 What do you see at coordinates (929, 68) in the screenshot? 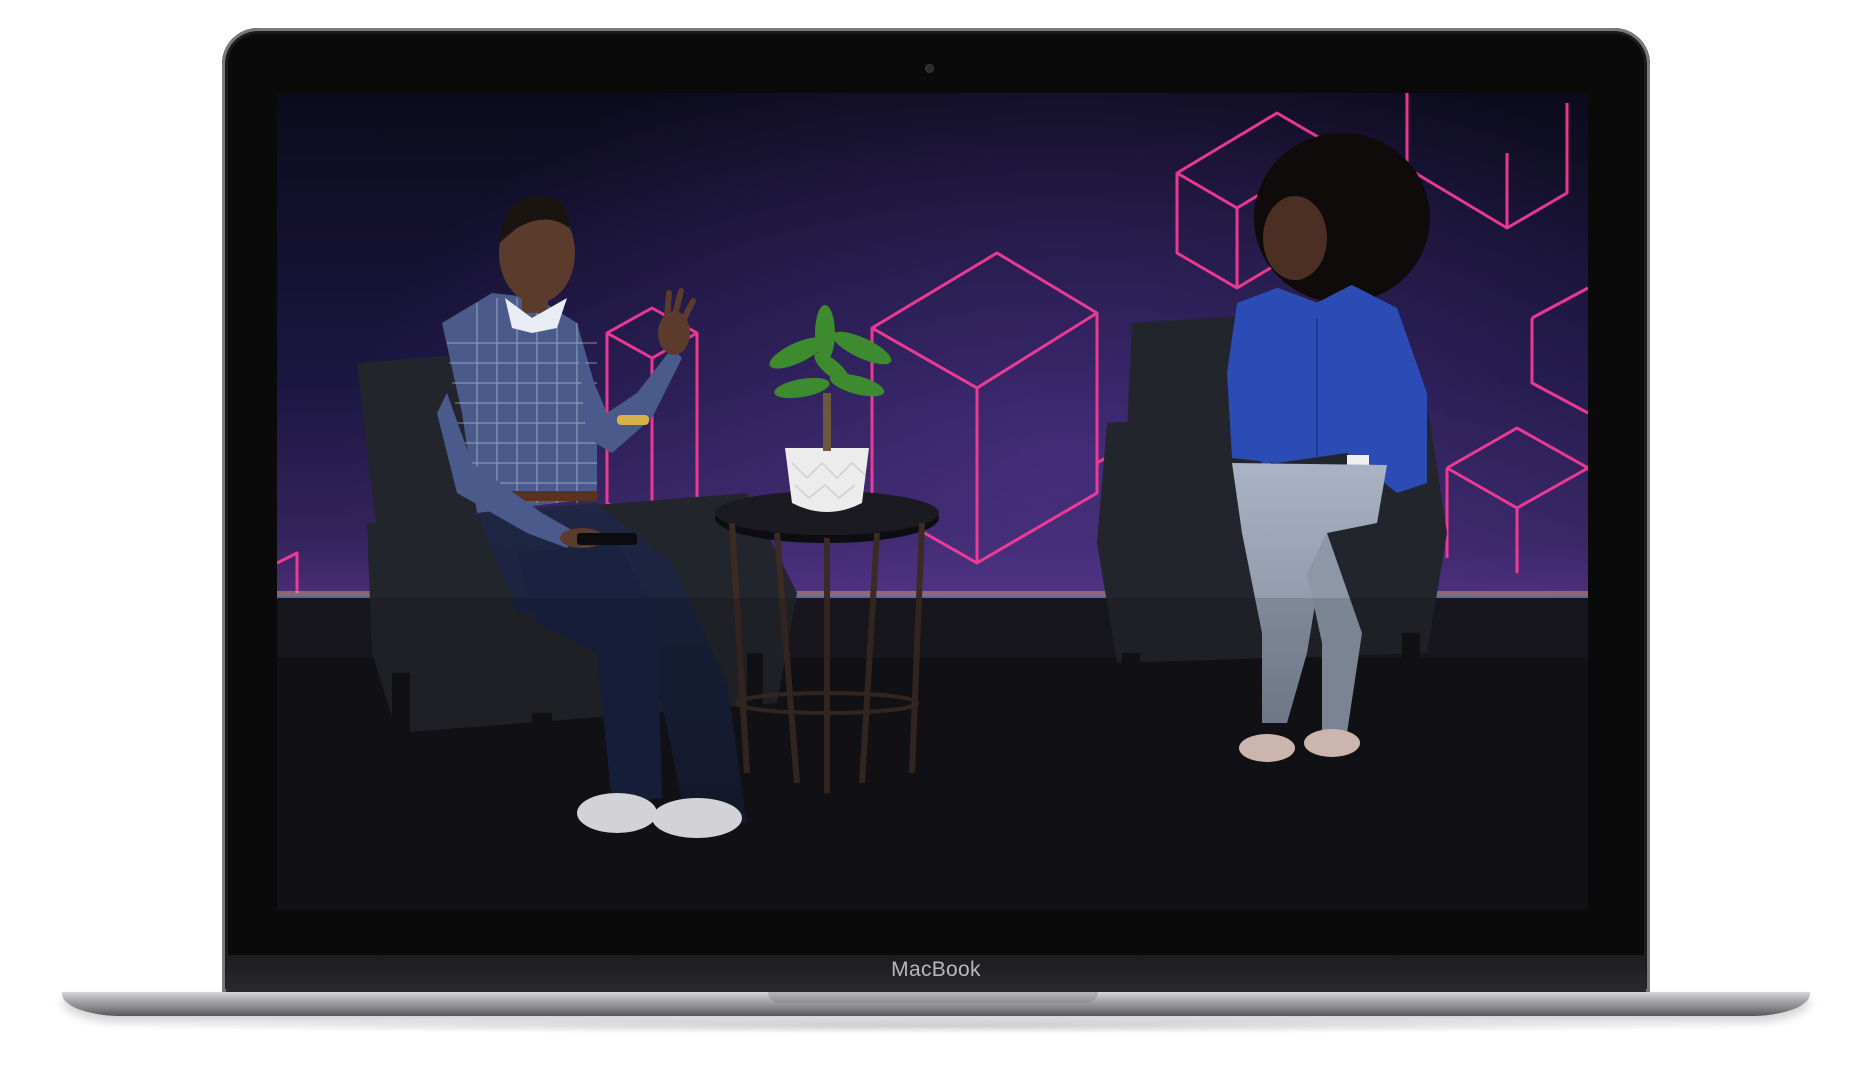
I see `webcam` at bounding box center [929, 68].